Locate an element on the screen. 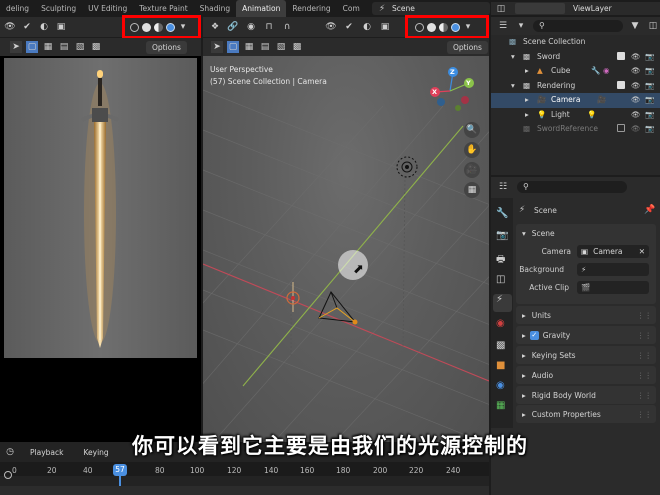  view-layer-browse is located at coordinates (540, 8).